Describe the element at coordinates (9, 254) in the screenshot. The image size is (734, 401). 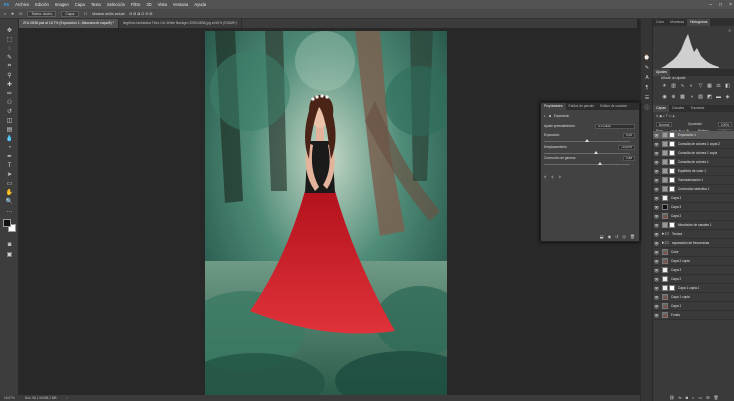
I see `screen-mode-icon: ▣` at that location.